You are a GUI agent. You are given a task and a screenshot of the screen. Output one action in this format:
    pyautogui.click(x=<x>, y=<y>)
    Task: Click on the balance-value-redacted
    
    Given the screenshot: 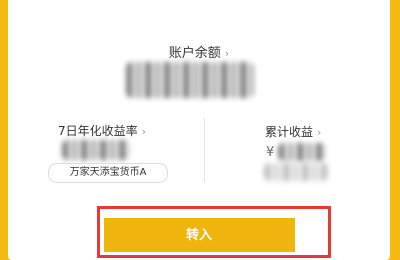 What is the action you would take?
    pyautogui.click(x=190, y=80)
    